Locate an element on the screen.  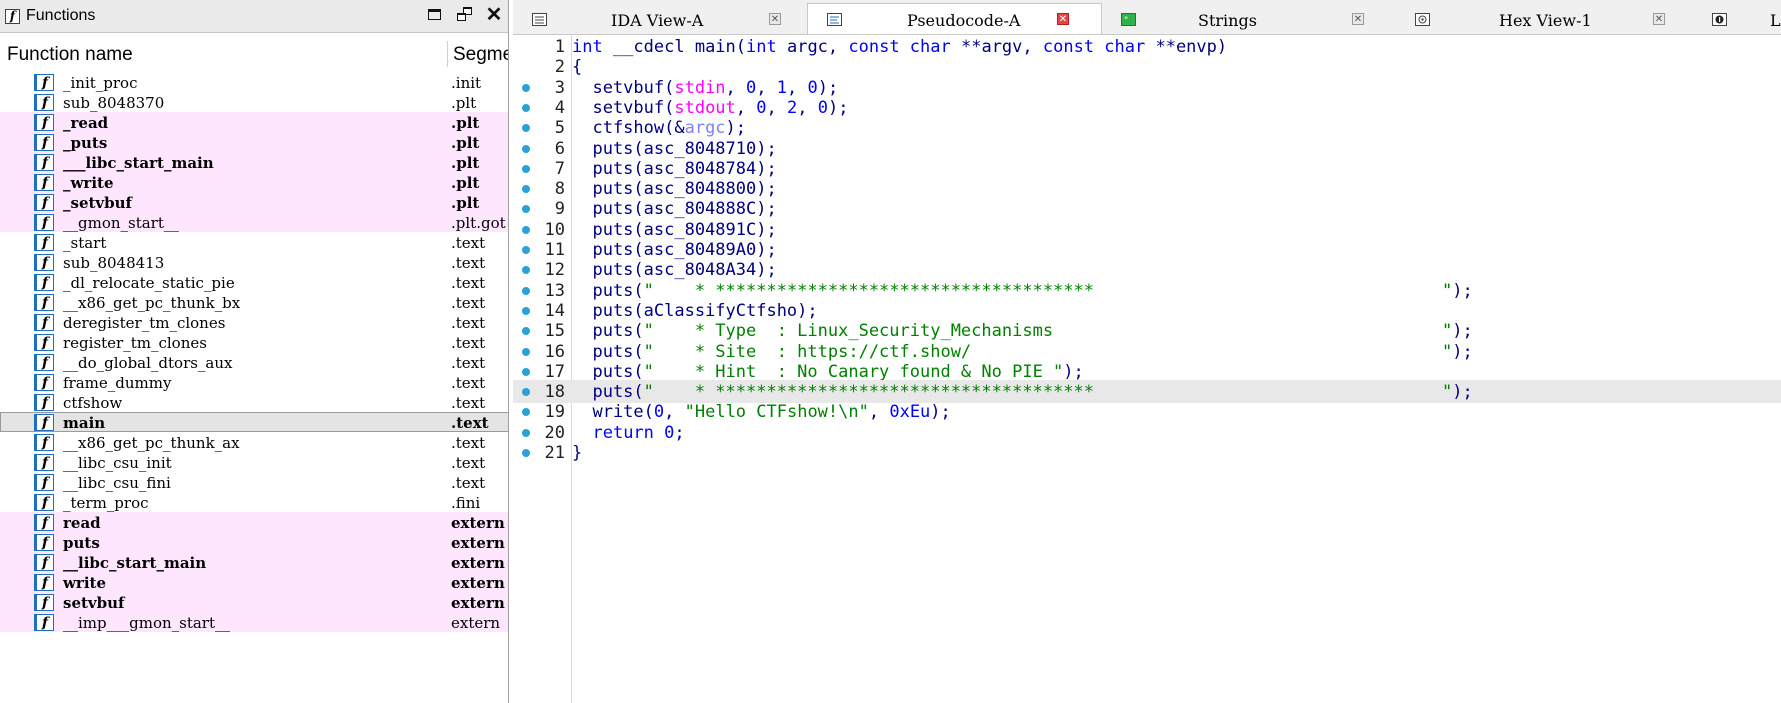
function-row: f ___libc_start_main .plt is located at coordinates (254, 162).